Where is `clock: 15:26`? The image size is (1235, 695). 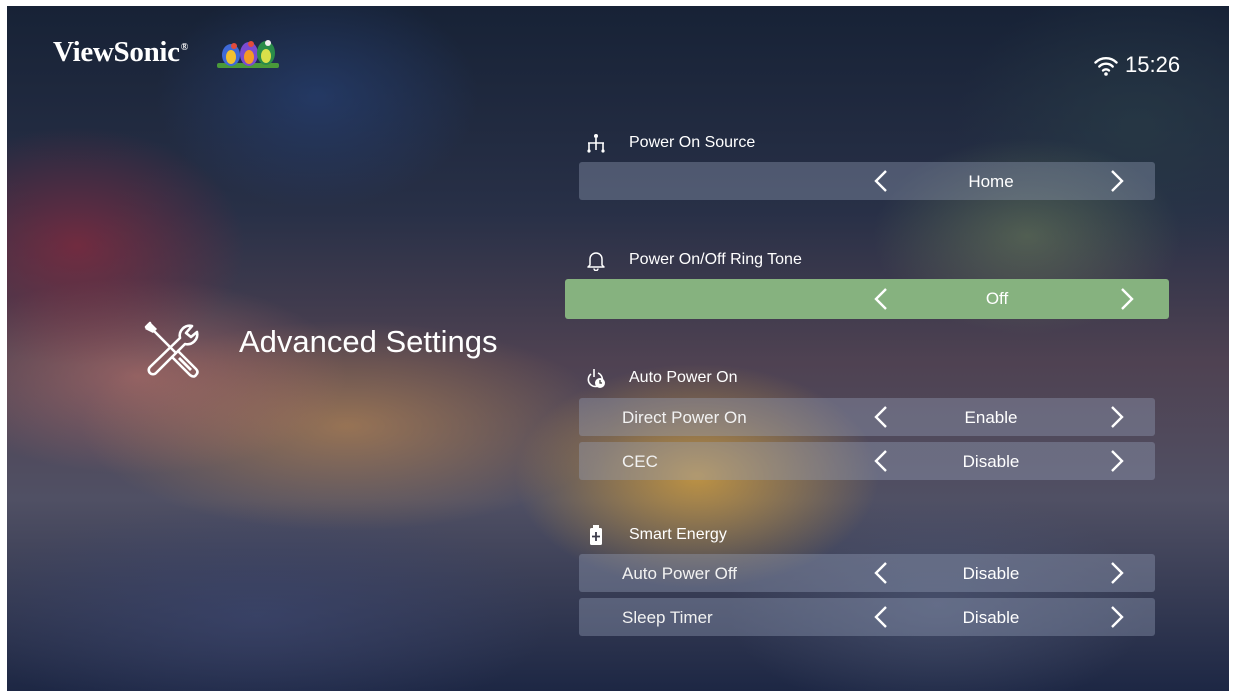 clock: 15:26 is located at coordinates (1153, 64).